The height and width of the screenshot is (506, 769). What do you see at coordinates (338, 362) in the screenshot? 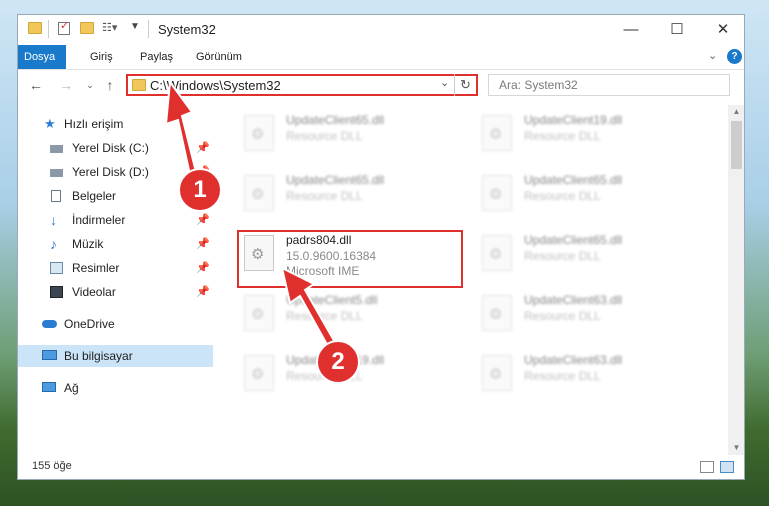
I see `step-2-badge: 2` at bounding box center [338, 362].